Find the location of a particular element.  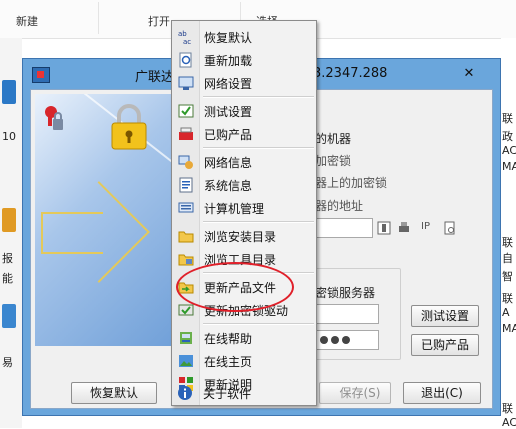

desktop-label: 政 is located at coordinates (507, 136).